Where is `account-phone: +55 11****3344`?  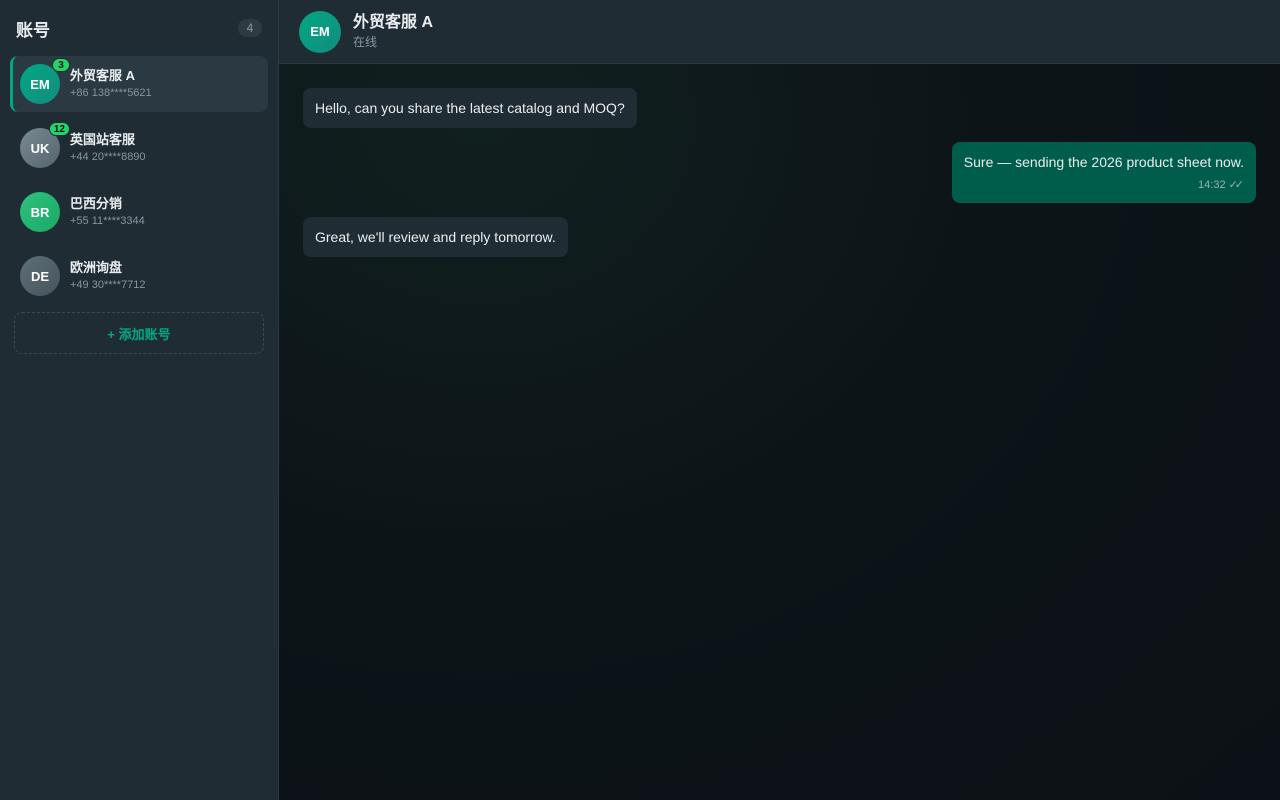 account-phone: +55 11****3344 is located at coordinates (107, 221).